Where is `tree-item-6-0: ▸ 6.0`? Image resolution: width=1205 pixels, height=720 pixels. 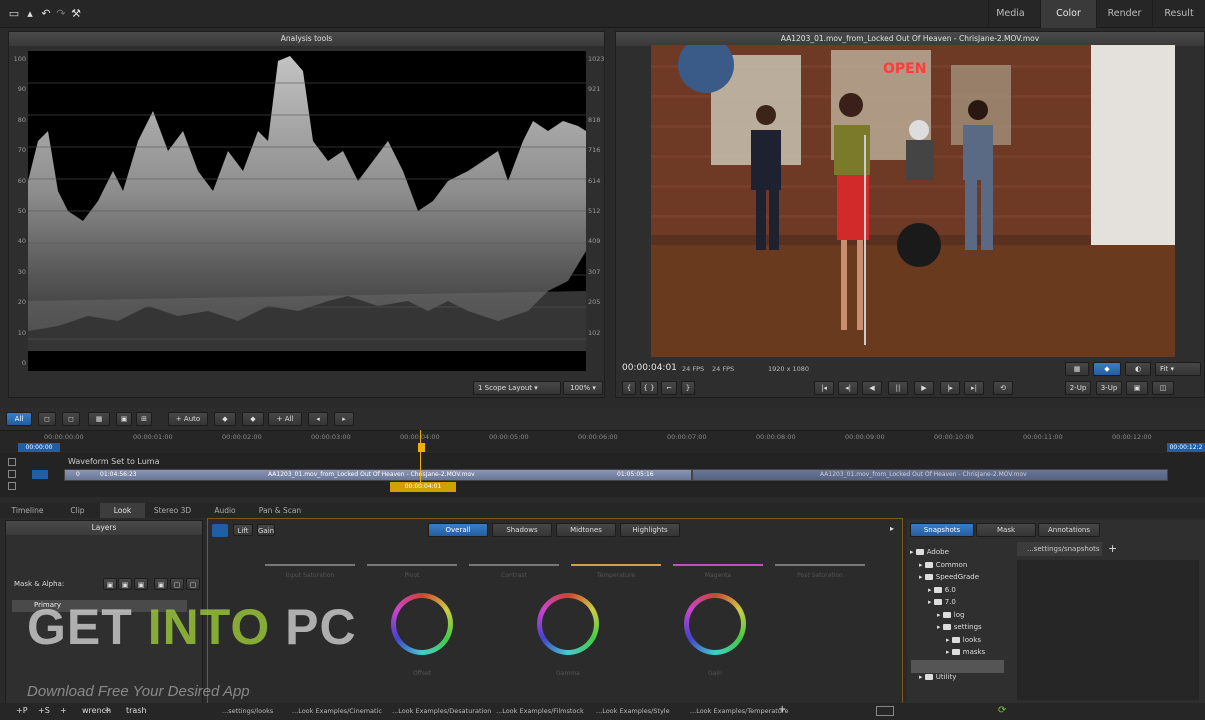
tree-item-6-0: ▸ 6.0 is located at coordinates (958, 590).